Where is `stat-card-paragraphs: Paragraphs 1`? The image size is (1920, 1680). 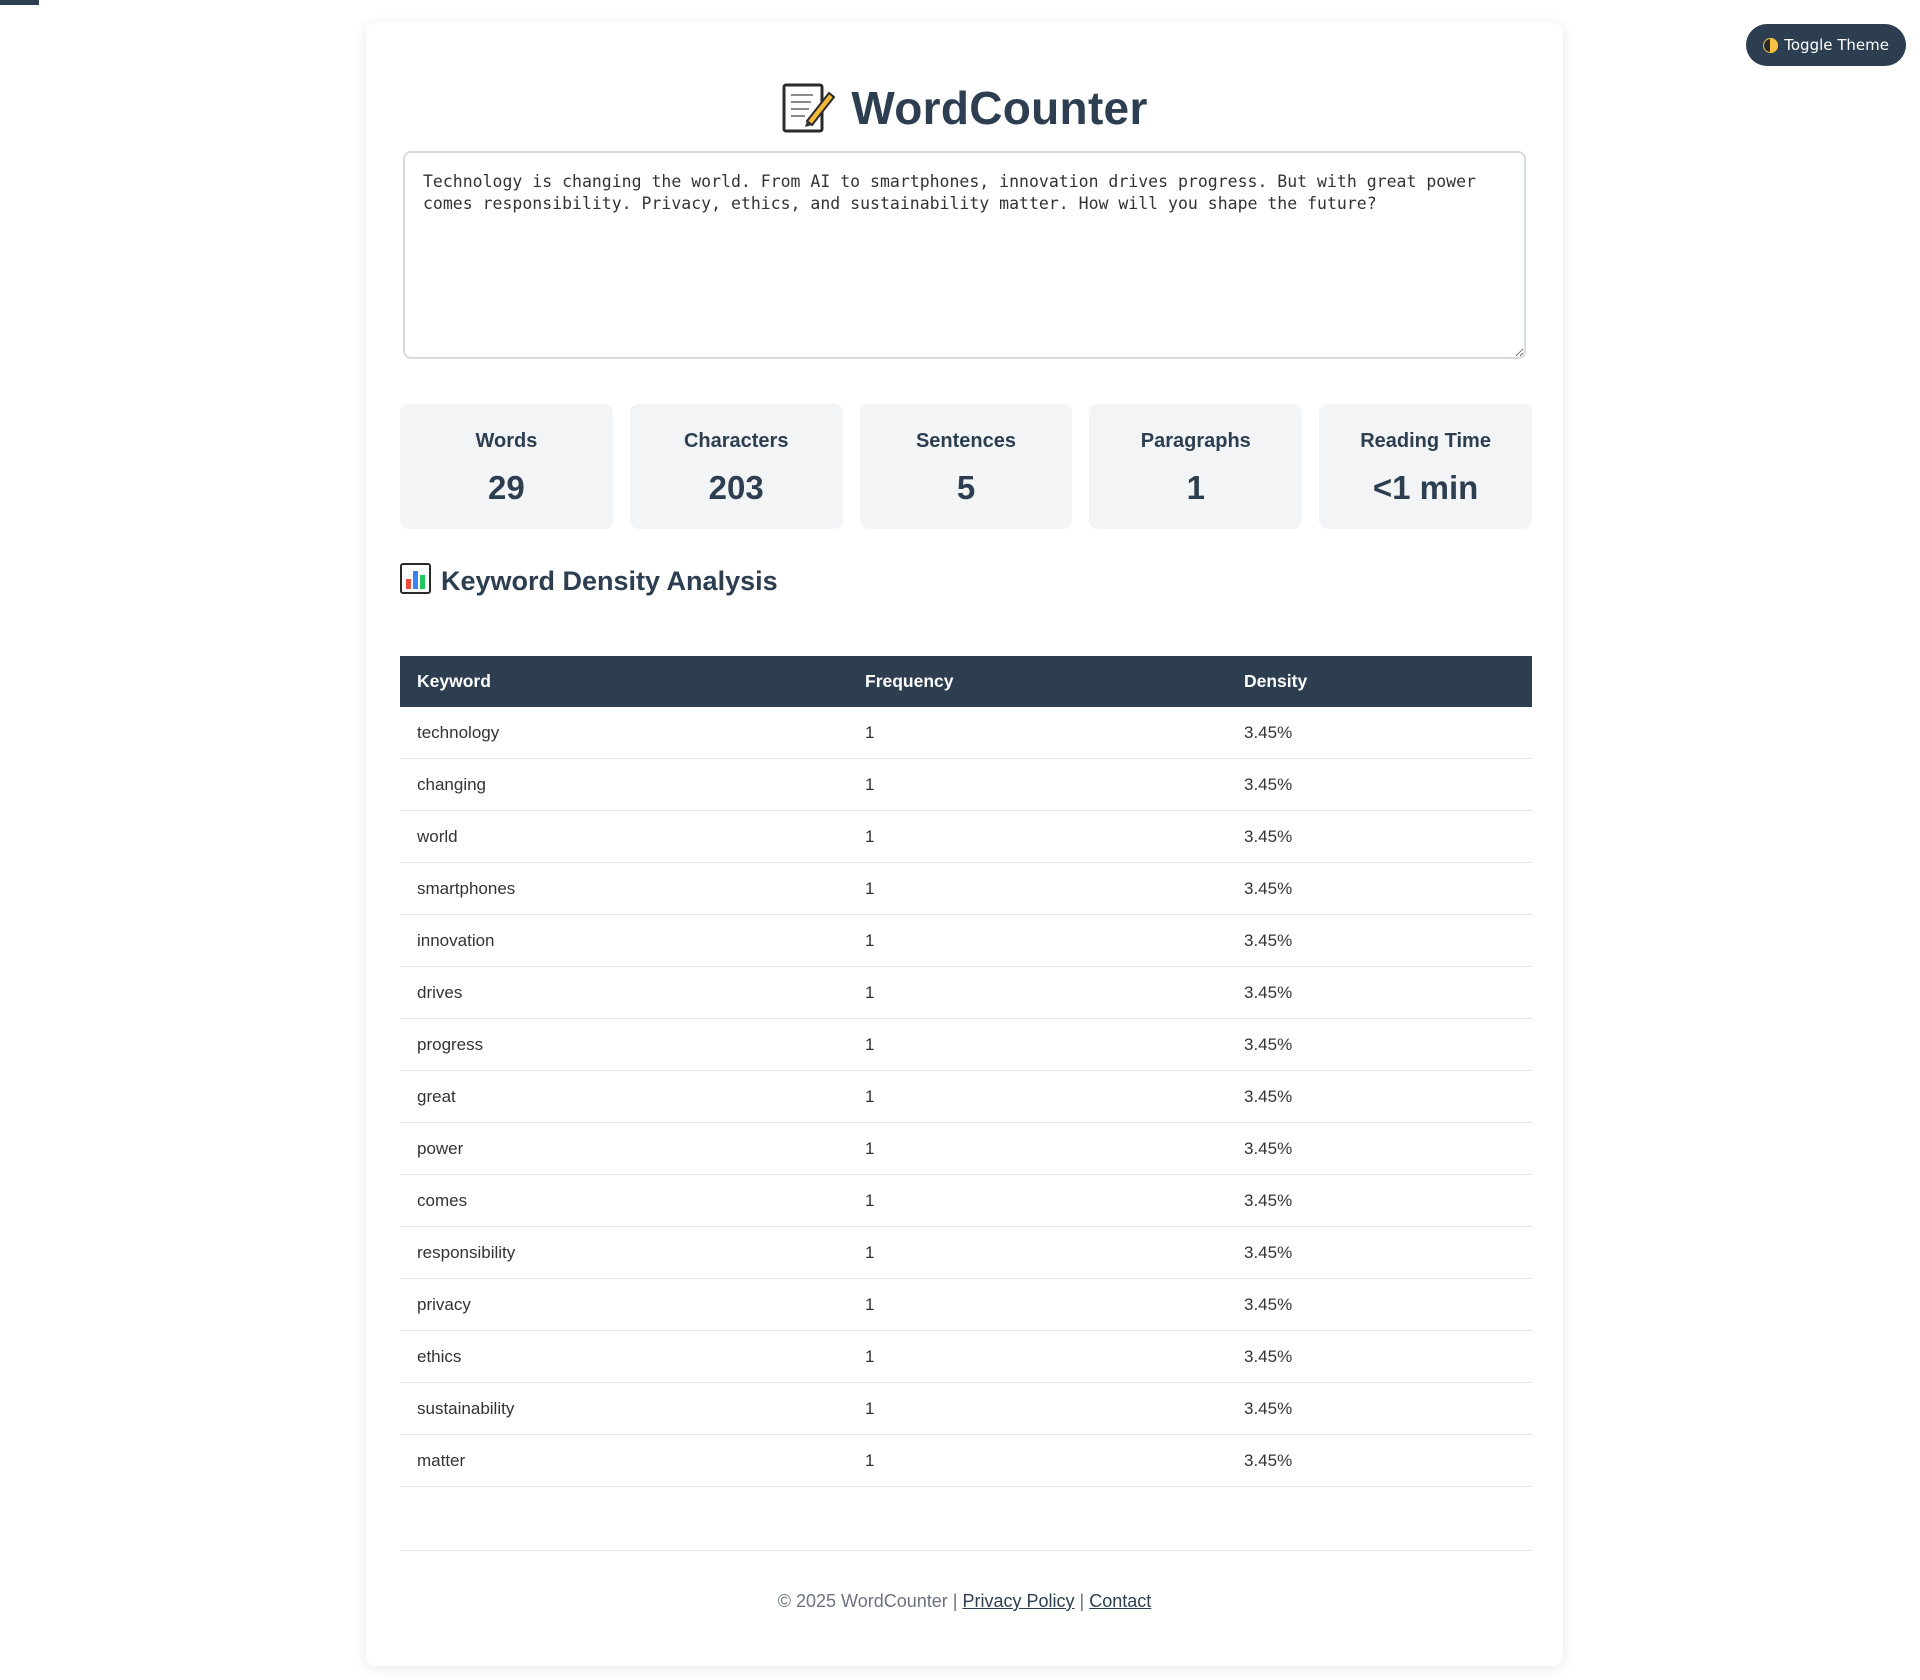
stat-card-paragraphs: Paragraphs 1 is located at coordinates (1196, 466).